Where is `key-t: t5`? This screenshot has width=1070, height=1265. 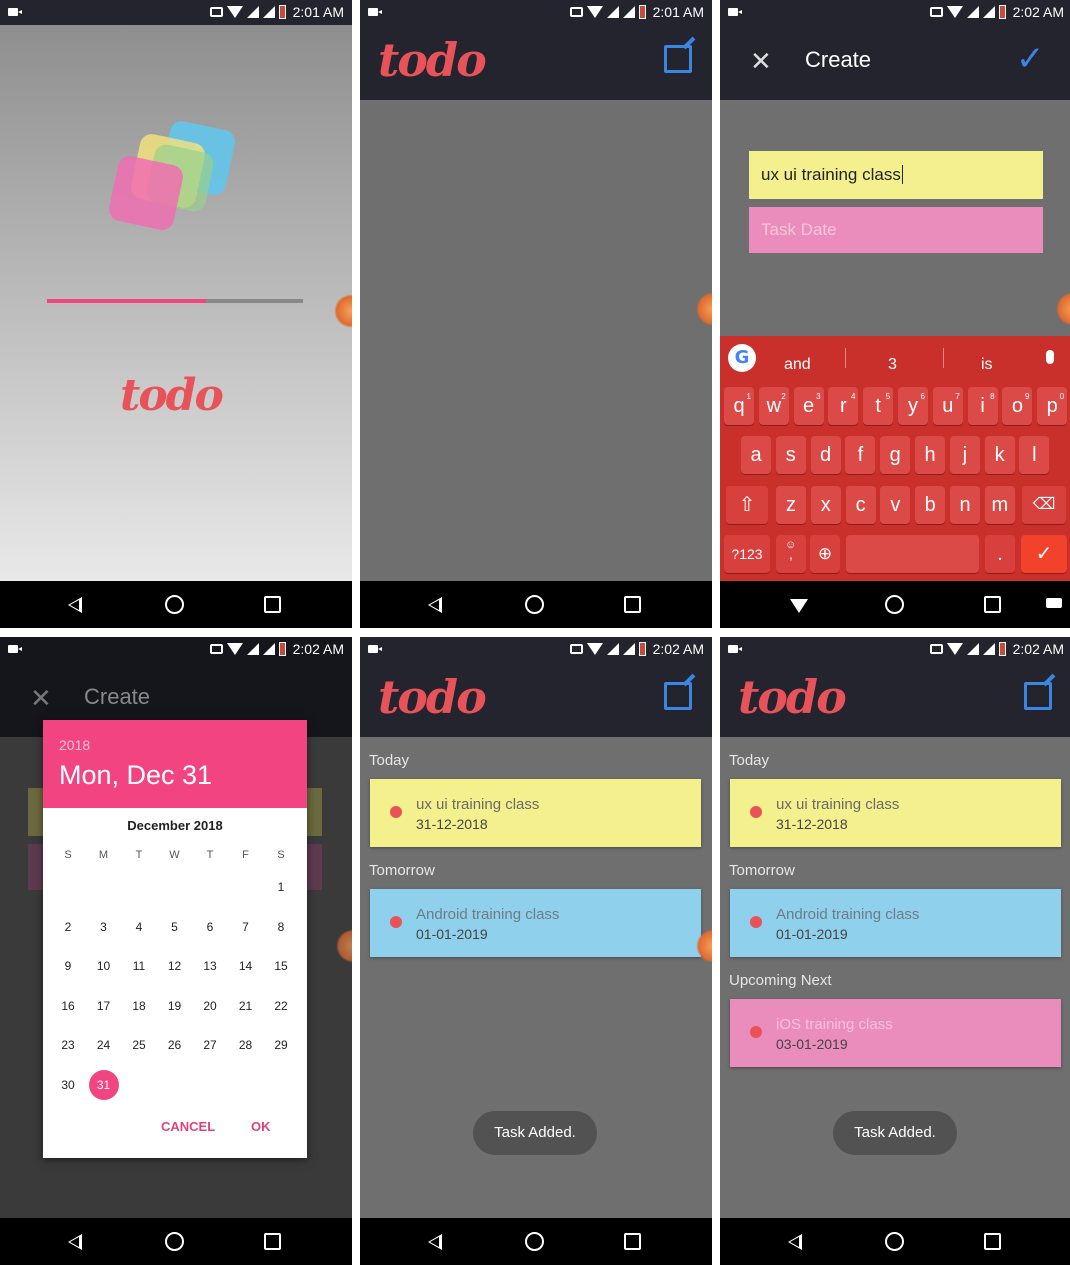
key-t: t5 is located at coordinates (878, 406).